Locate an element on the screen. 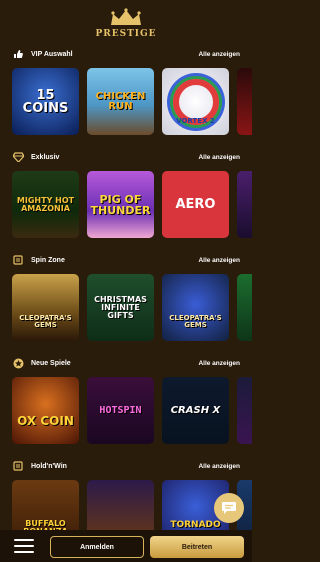 The height and width of the screenshot is (562, 320). star-icon is located at coordinates (18, 363).